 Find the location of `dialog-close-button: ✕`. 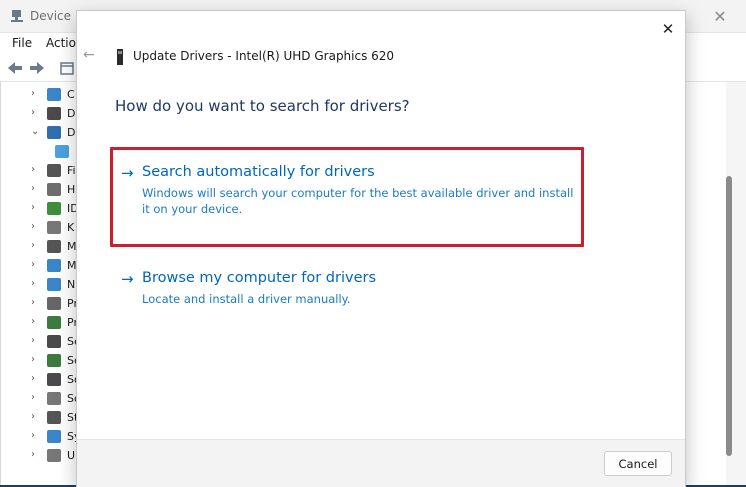

dialog-close-button: ✕ is located at coordinates (668, 29).